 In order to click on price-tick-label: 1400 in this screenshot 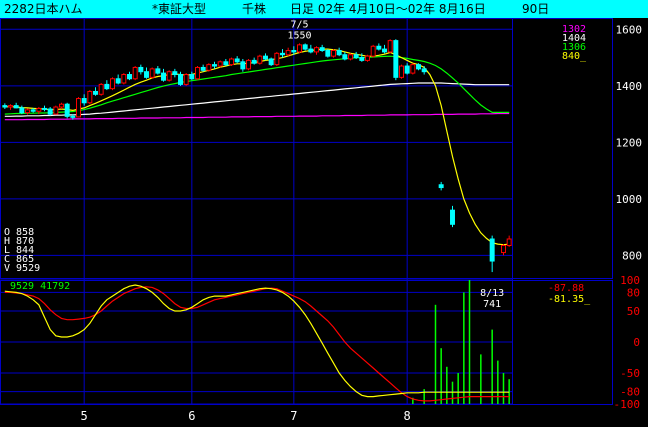, I will do `click(629, 86)`.